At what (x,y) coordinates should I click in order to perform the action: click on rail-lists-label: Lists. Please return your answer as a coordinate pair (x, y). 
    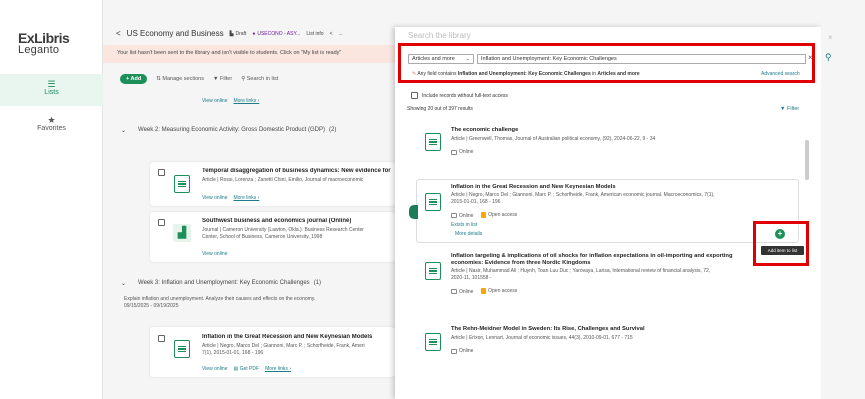
    Looking at the image, I should click on (51, 92).